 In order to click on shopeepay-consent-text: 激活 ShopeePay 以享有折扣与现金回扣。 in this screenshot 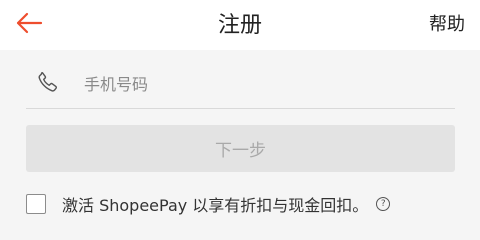, I will do `click(215, 205)`.